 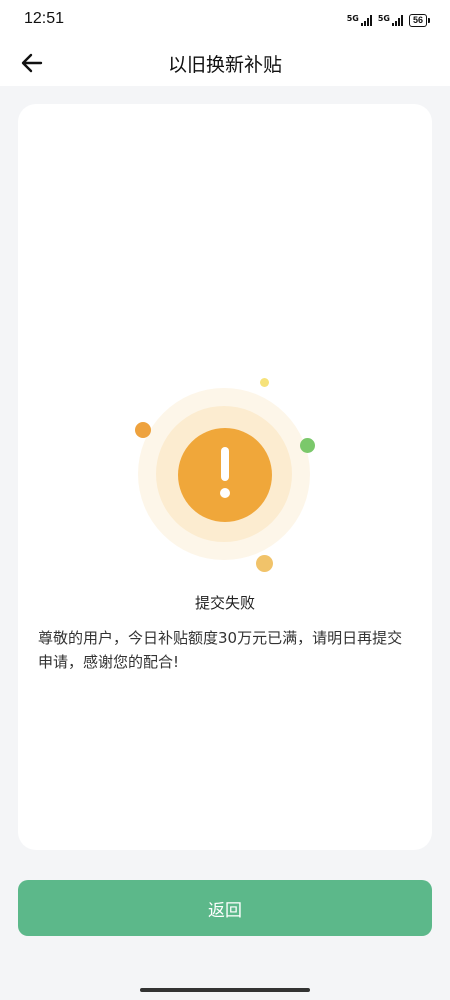 I want to click on battery-icon: 56, so click(x=419, y=20).